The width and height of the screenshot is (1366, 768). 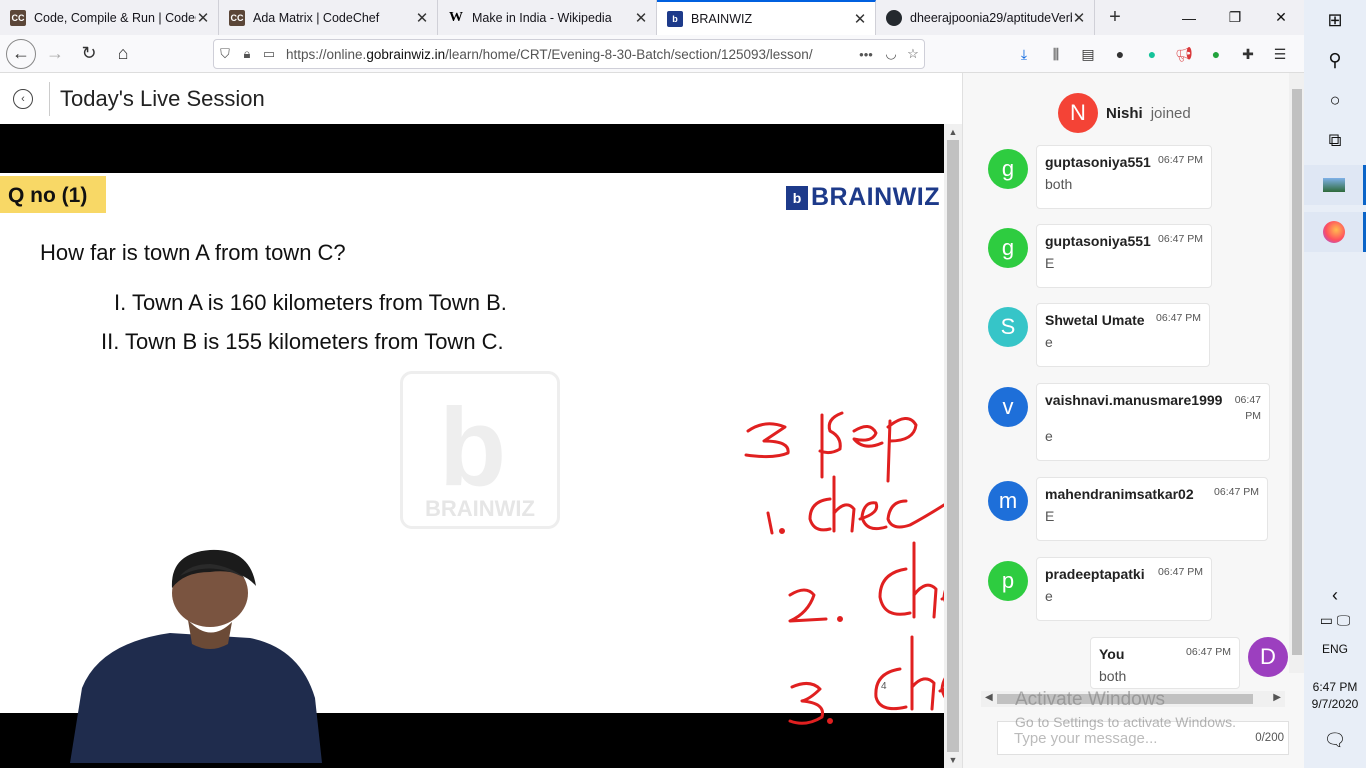 What do you see at coordinates (1165, 663) in the screenshot?
I see `message-bubble: You 06:47 PM both` at bounding box center [1165, 663].